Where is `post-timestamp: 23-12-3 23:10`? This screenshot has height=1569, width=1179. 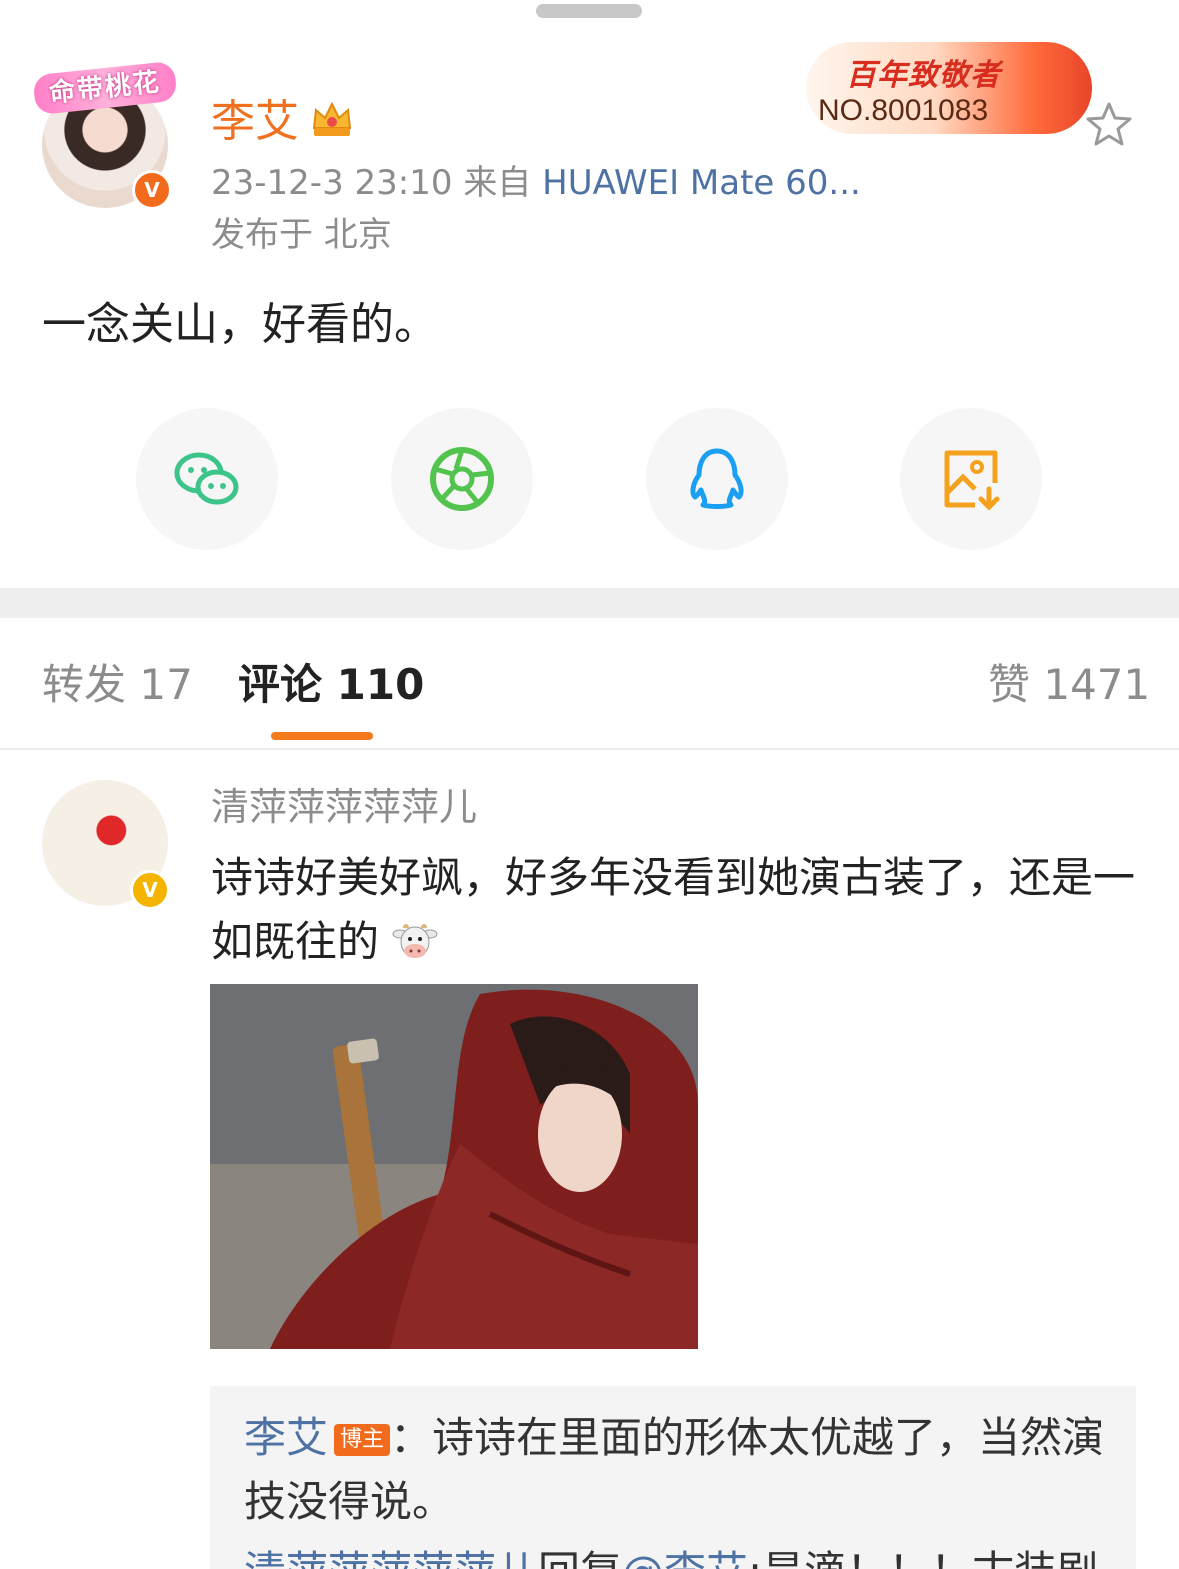 post-timestamp: 23-12-3 23:10 is located at coordinates (332, 183).